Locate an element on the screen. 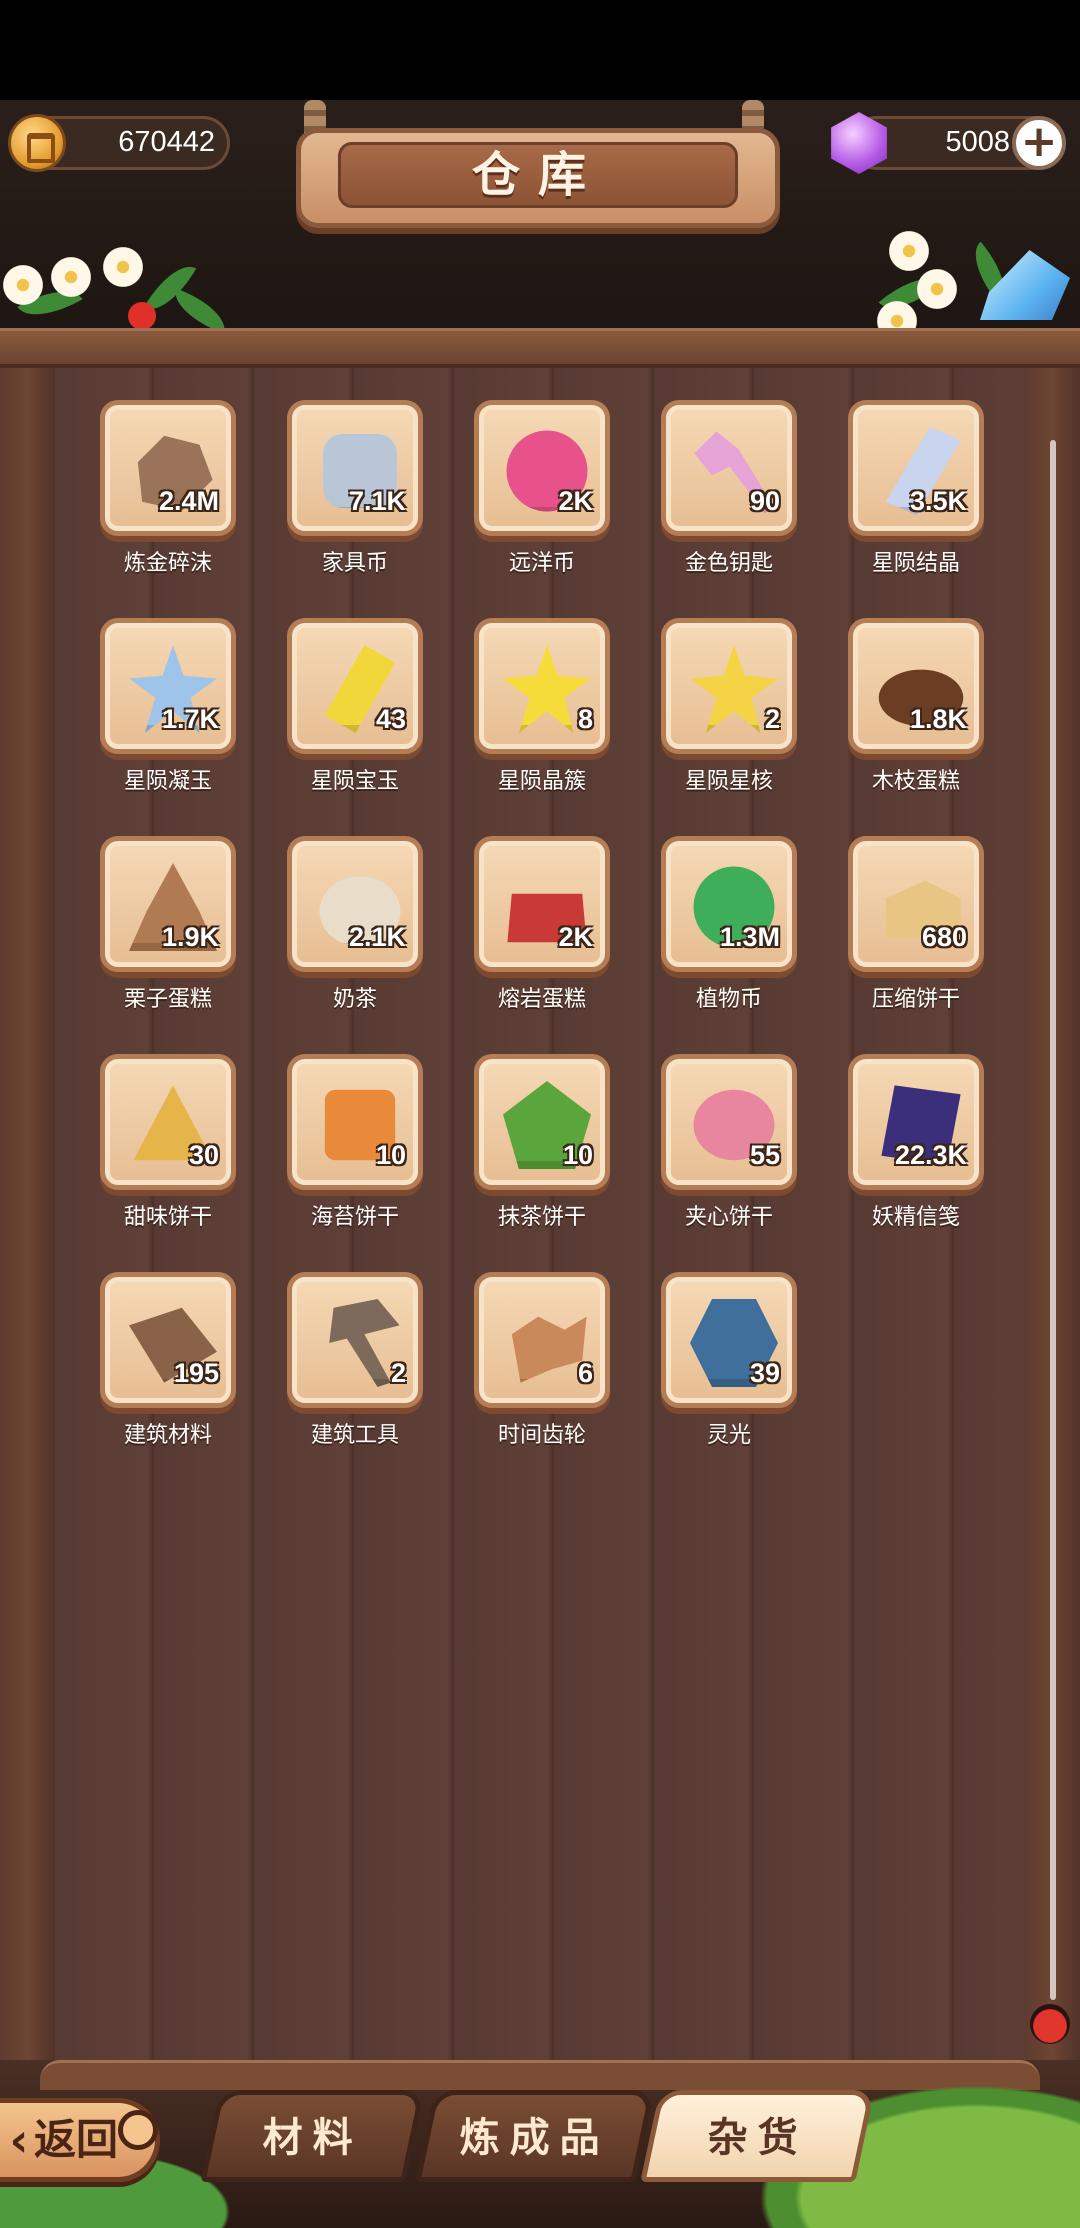  item-name: 甜味饼干 is located at coordinates (167, 1217).